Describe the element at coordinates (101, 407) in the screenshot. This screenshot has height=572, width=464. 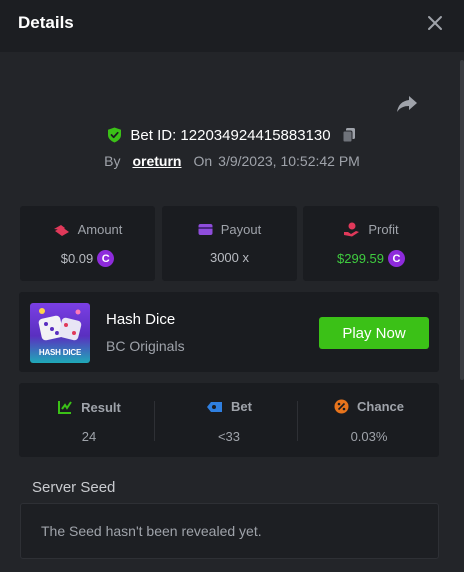
I see `result-label: Result` at that location.